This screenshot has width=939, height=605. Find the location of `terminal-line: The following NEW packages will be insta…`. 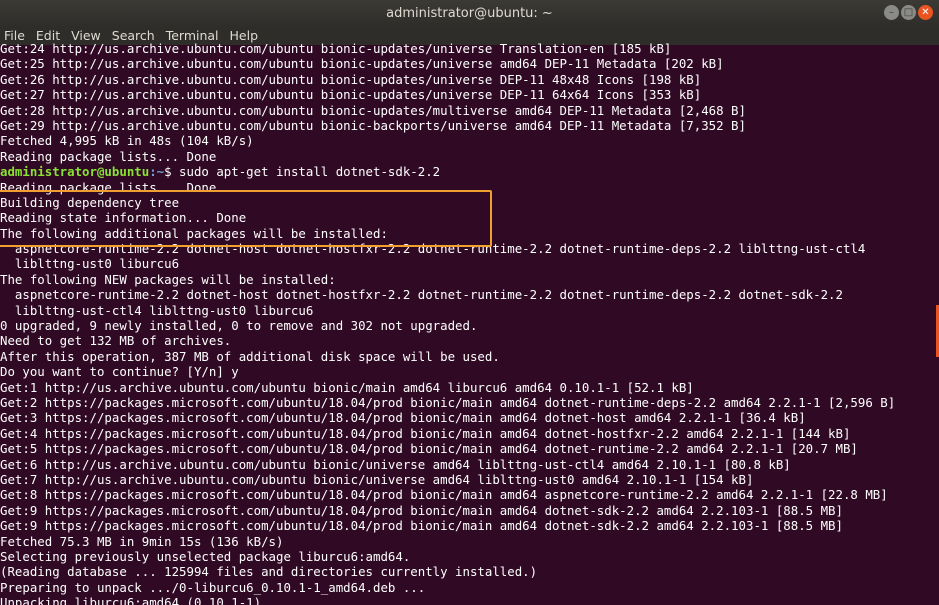

terminal-line: The following NEW packages will be insta… is located at coordinates (168, 279).